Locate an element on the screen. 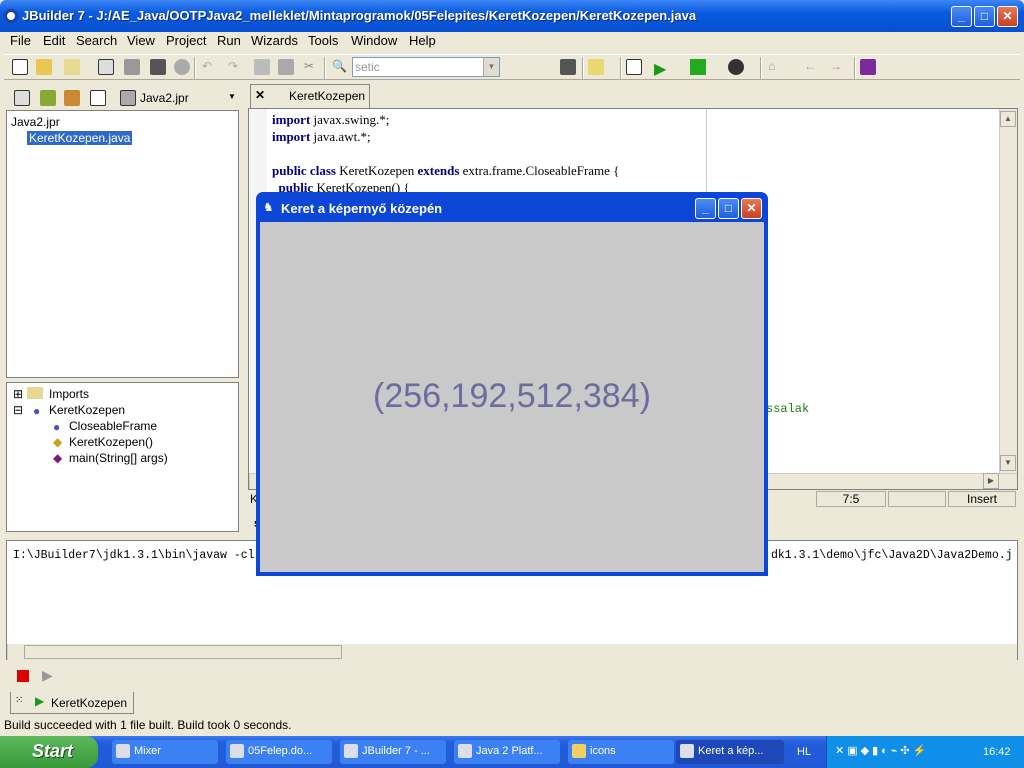 The width and height of the screenshot is (1024, 768). paste-icon is located at coordinates (286, 67).